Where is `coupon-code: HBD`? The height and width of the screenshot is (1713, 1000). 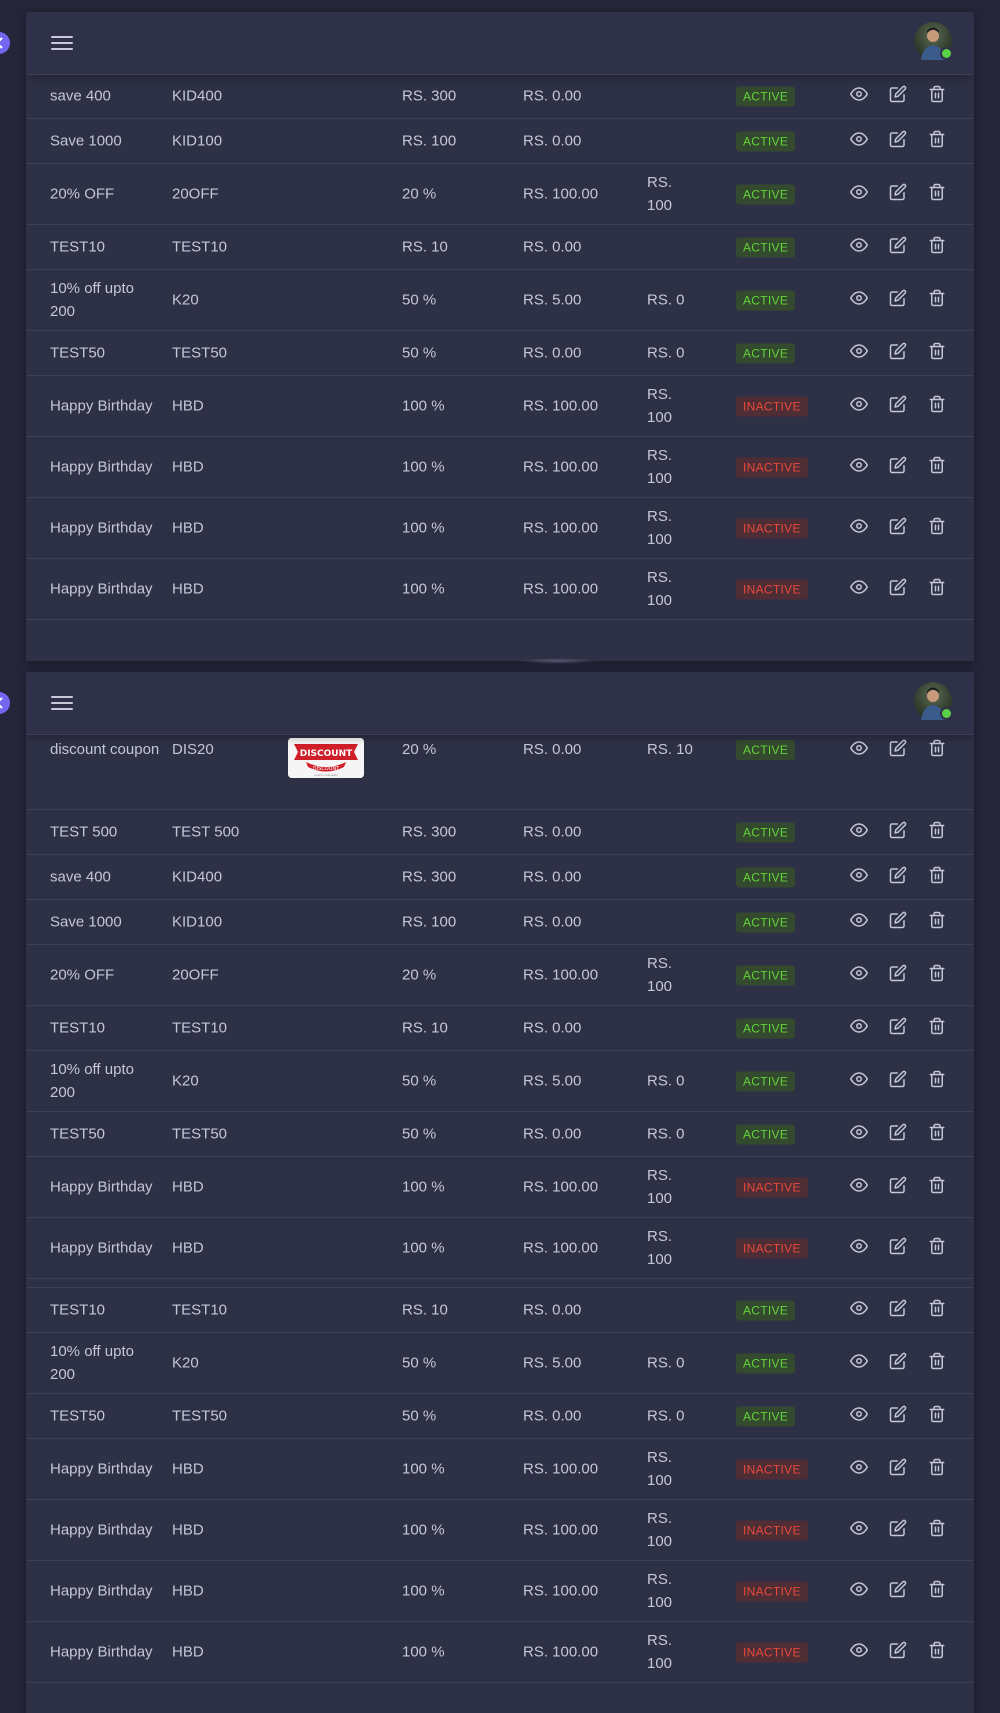
coupon-code: HBD is located at coordinates (188, 1530).